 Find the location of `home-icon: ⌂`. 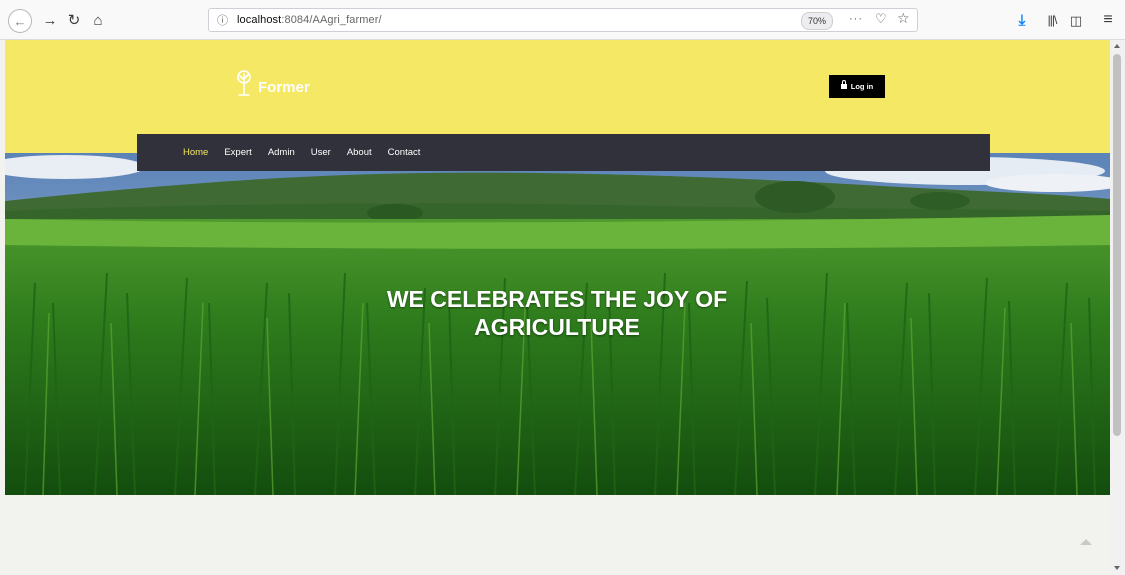

home-icon: ⌂ is located at coordinates (98, 20).